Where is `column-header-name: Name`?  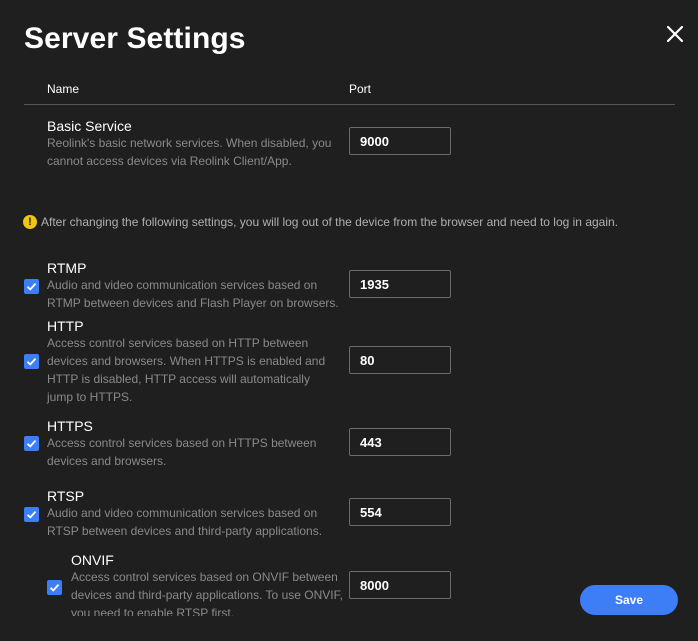
column-header-name: Name is located at coordinates (63, 89).